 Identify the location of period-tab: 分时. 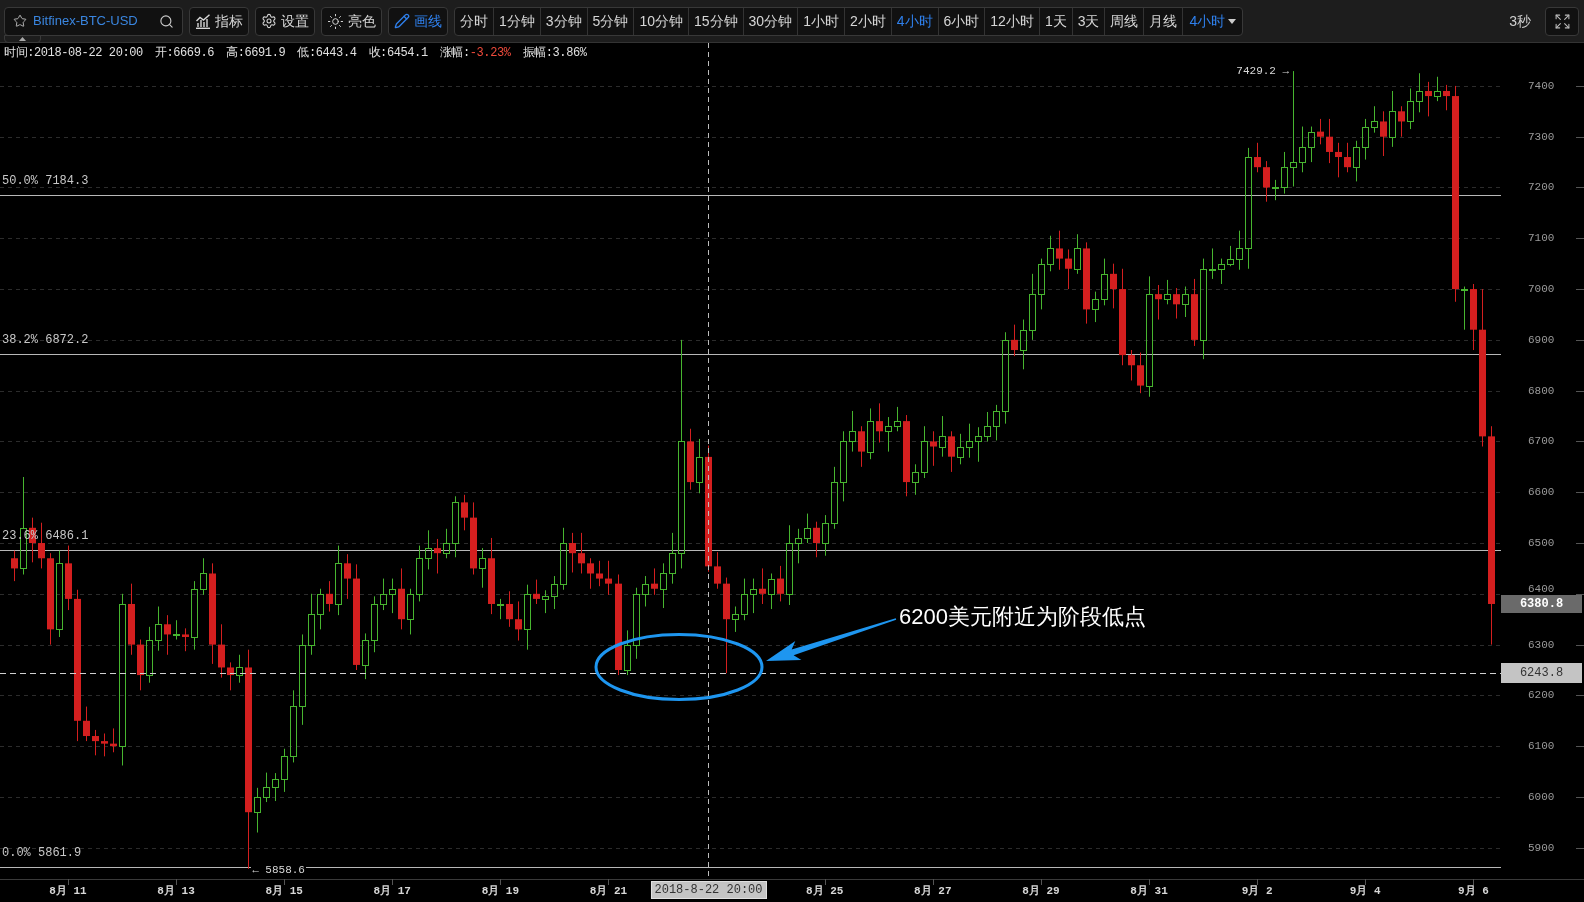
(474, 21).